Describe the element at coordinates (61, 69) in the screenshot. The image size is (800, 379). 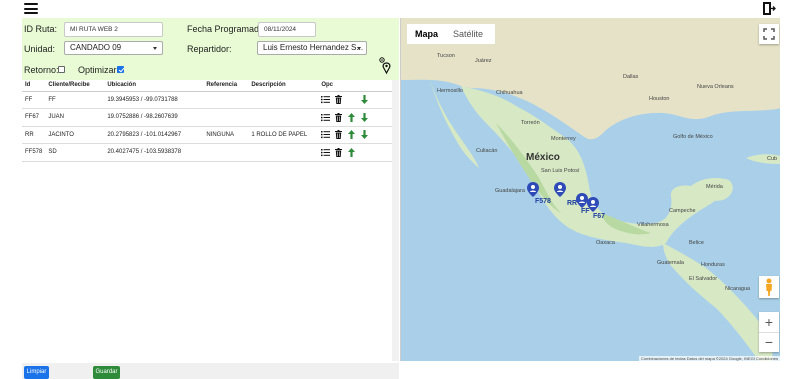
I see `retorno-checkbox` at that location.